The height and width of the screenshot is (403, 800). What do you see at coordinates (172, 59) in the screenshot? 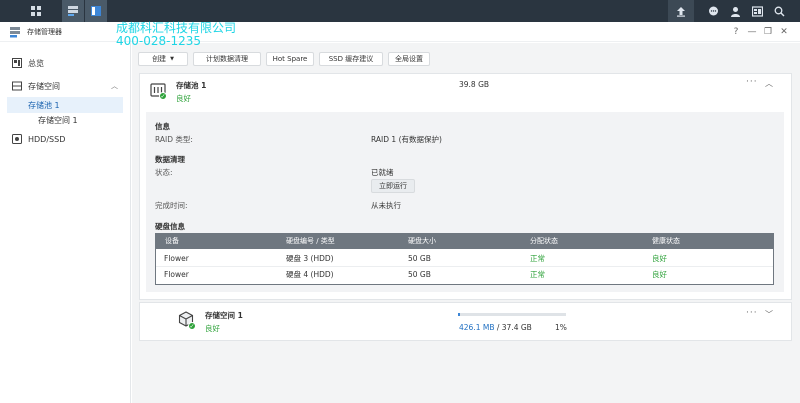
I see `caret-down-icon: ▼` at bounding box center [172, 59].